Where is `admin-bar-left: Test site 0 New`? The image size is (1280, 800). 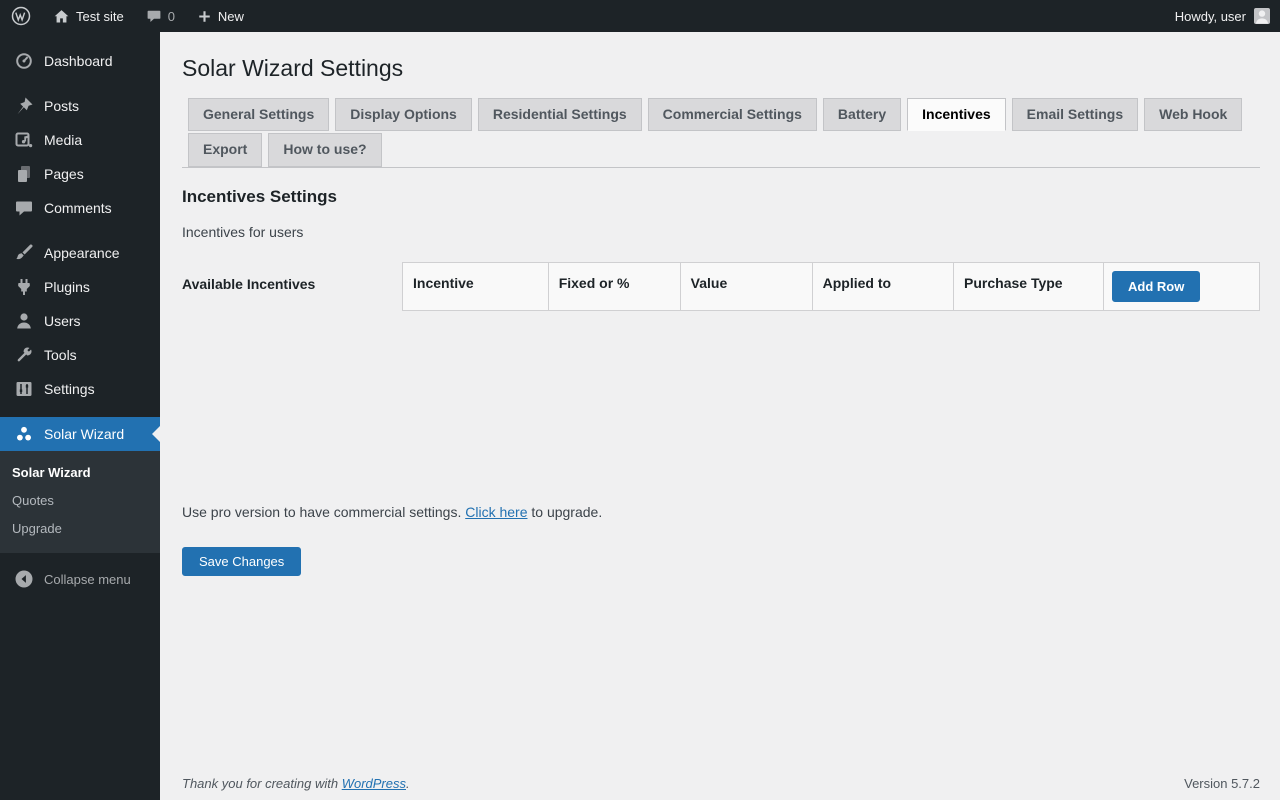 admin-bar-left: Test site 0 New is located at coordinates (127, 16).